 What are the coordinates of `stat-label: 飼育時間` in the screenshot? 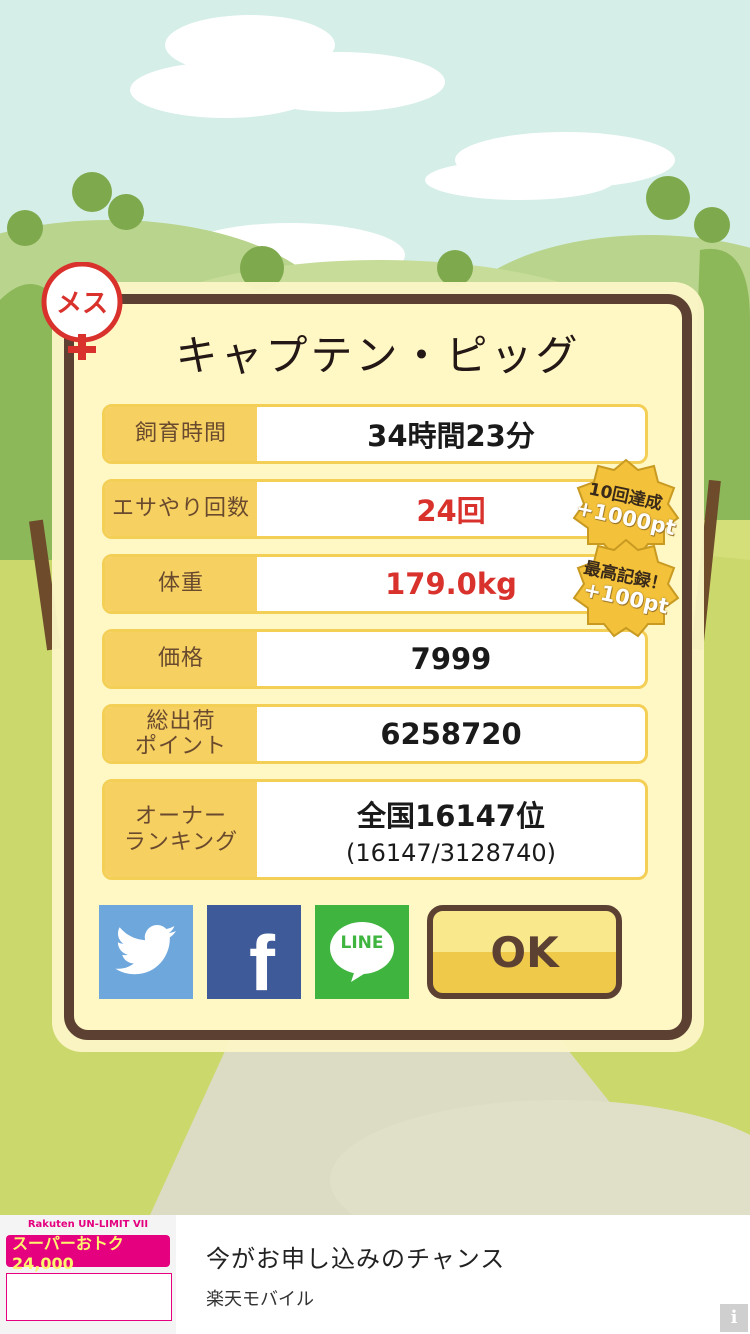 It's located at (181, 434).